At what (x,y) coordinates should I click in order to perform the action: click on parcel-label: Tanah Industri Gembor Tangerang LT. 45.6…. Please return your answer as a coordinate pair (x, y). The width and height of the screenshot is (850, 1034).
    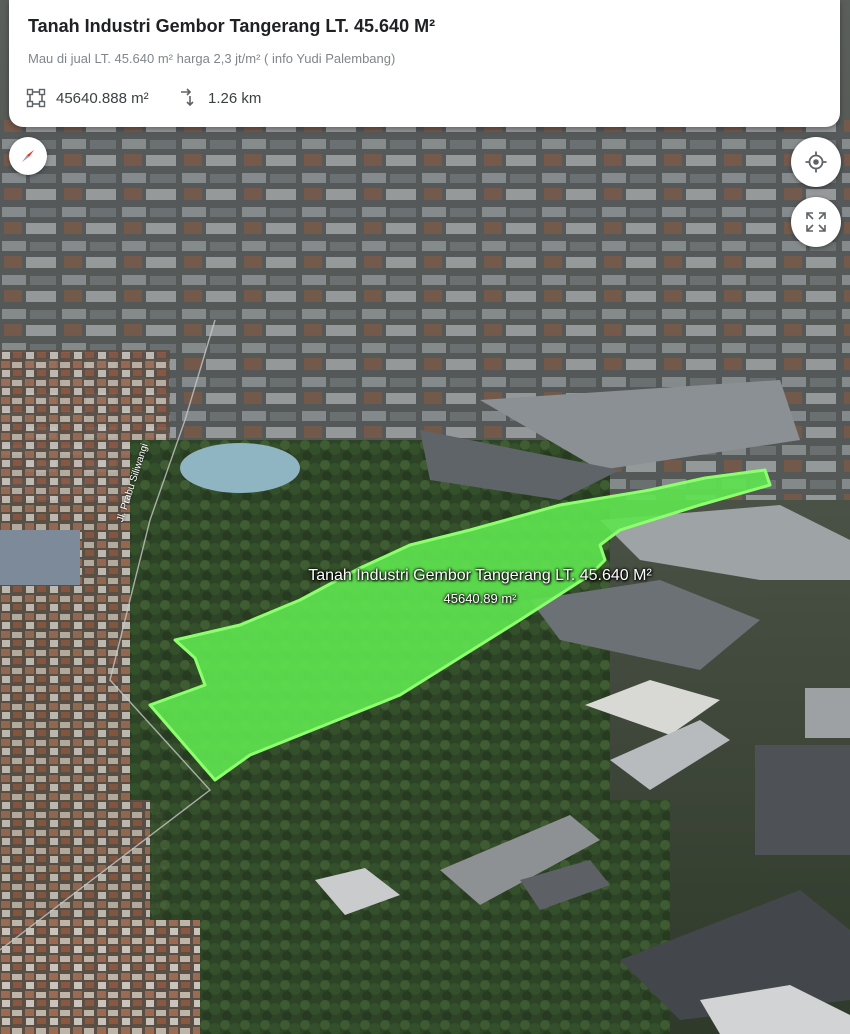
    Looking at the image, I should click on (480, 575).